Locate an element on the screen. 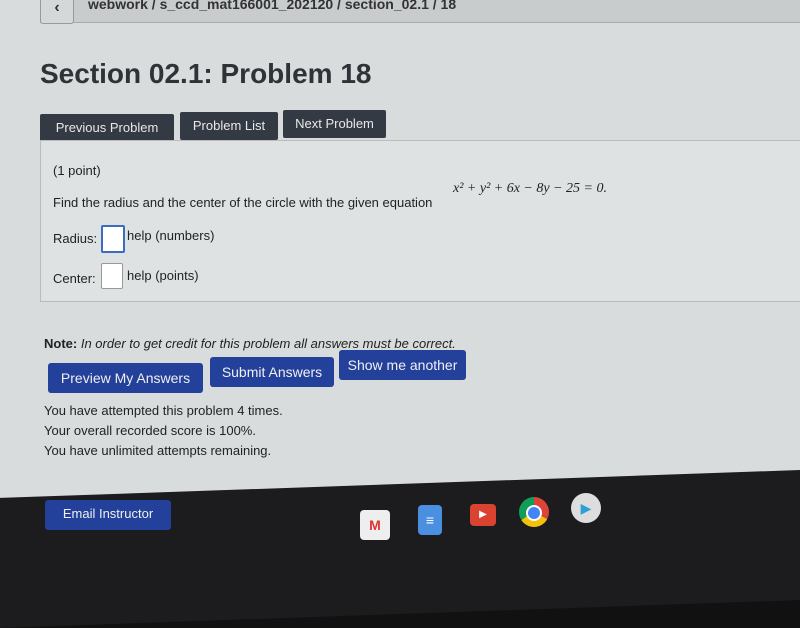 The width and height of the screenshot is (800, 628). email-instructor-button: Email Instructor is located at coordinates (108, 515).